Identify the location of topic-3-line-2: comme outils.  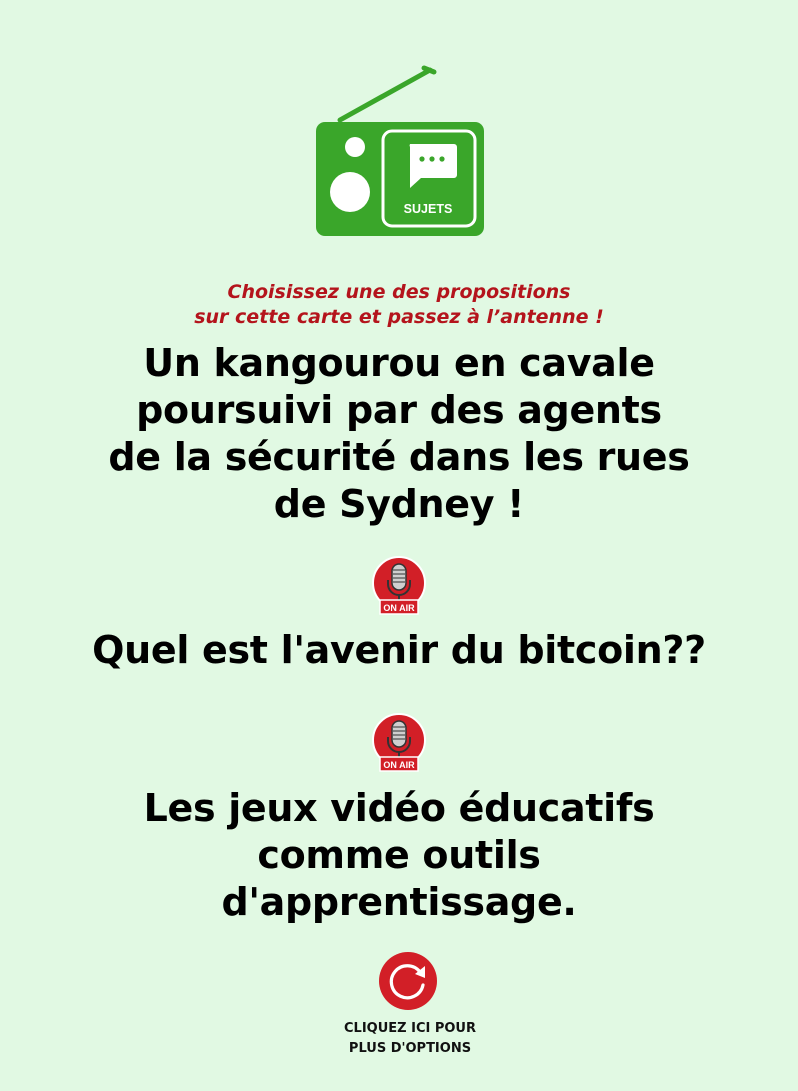
(399, 855).